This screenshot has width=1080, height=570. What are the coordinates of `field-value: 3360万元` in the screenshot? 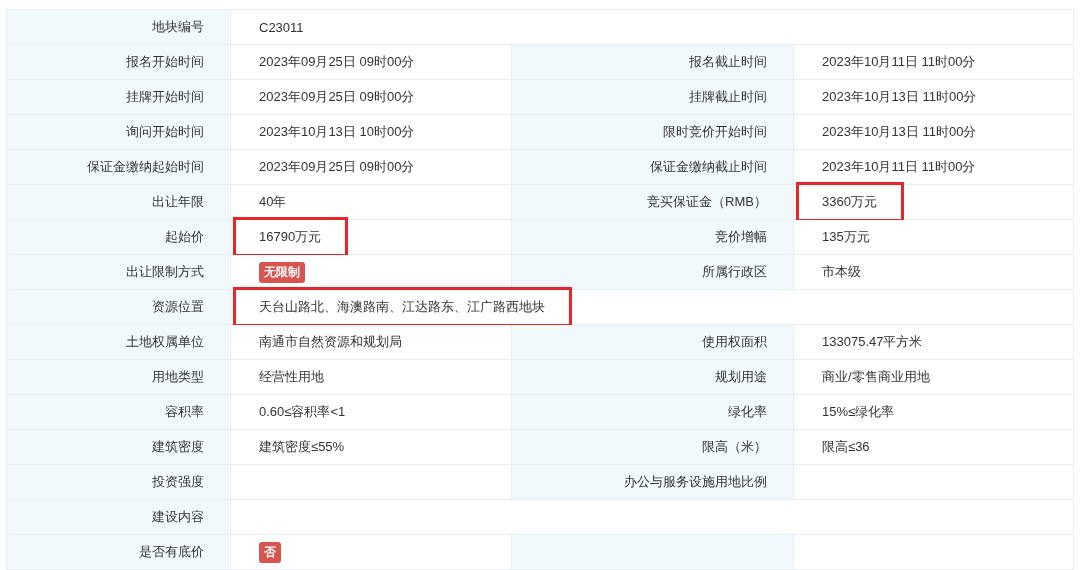 It's located at (849, 201).